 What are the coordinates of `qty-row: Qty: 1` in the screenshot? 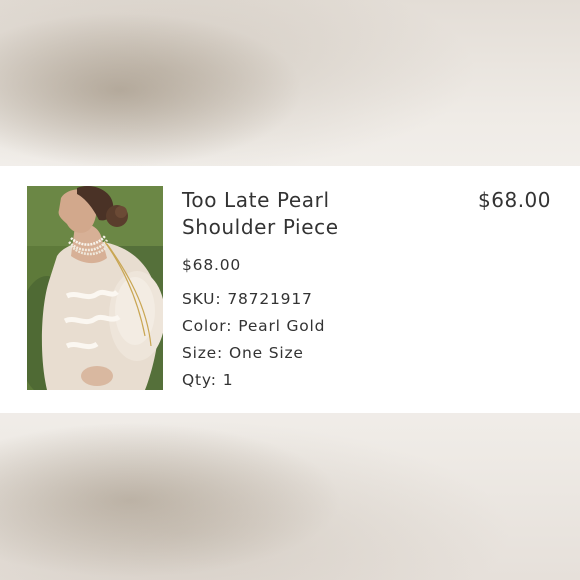 It's located at (322, 380).